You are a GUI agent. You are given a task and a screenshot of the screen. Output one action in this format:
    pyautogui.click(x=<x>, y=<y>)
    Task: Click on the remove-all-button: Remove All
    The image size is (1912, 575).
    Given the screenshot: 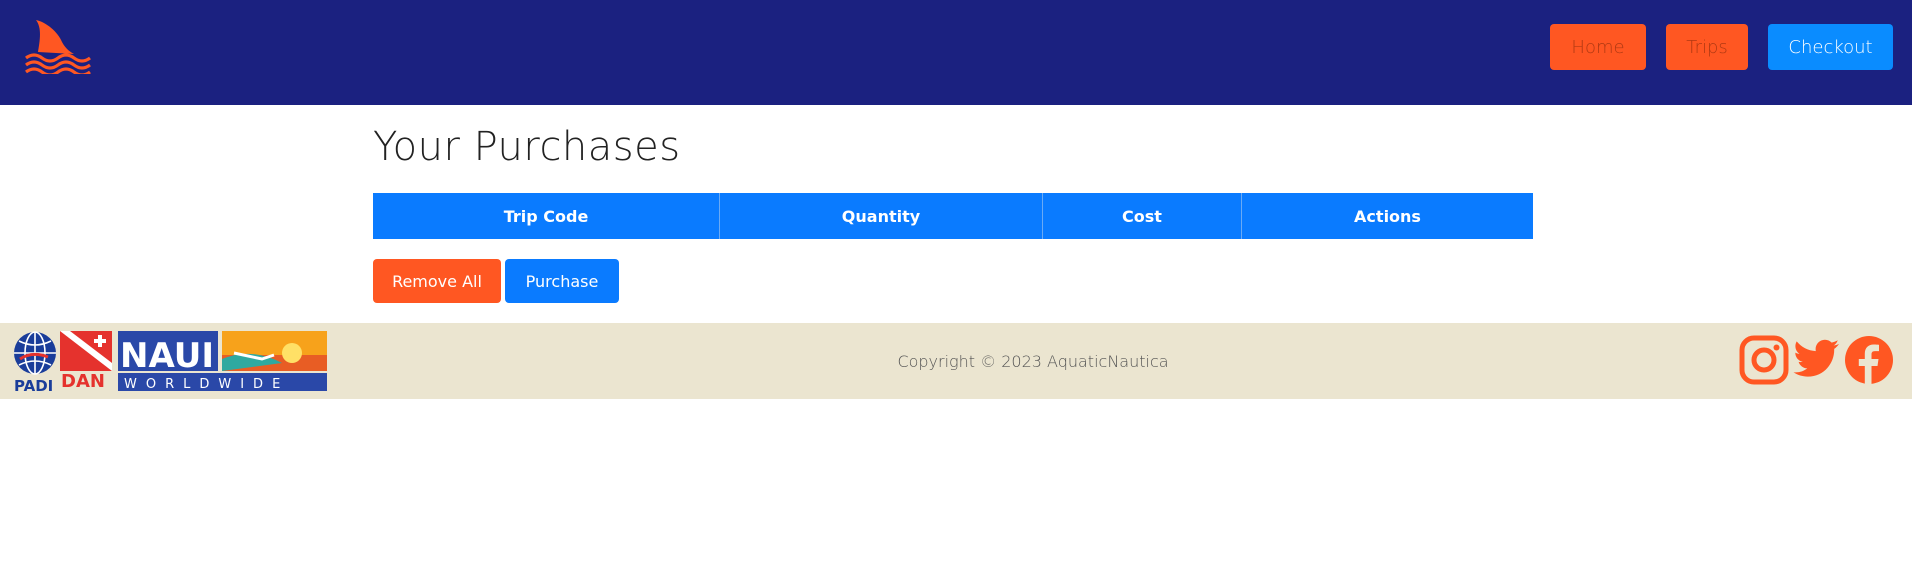 What is the action you would take?
    pyautogui.click(x=437, y=281)
    